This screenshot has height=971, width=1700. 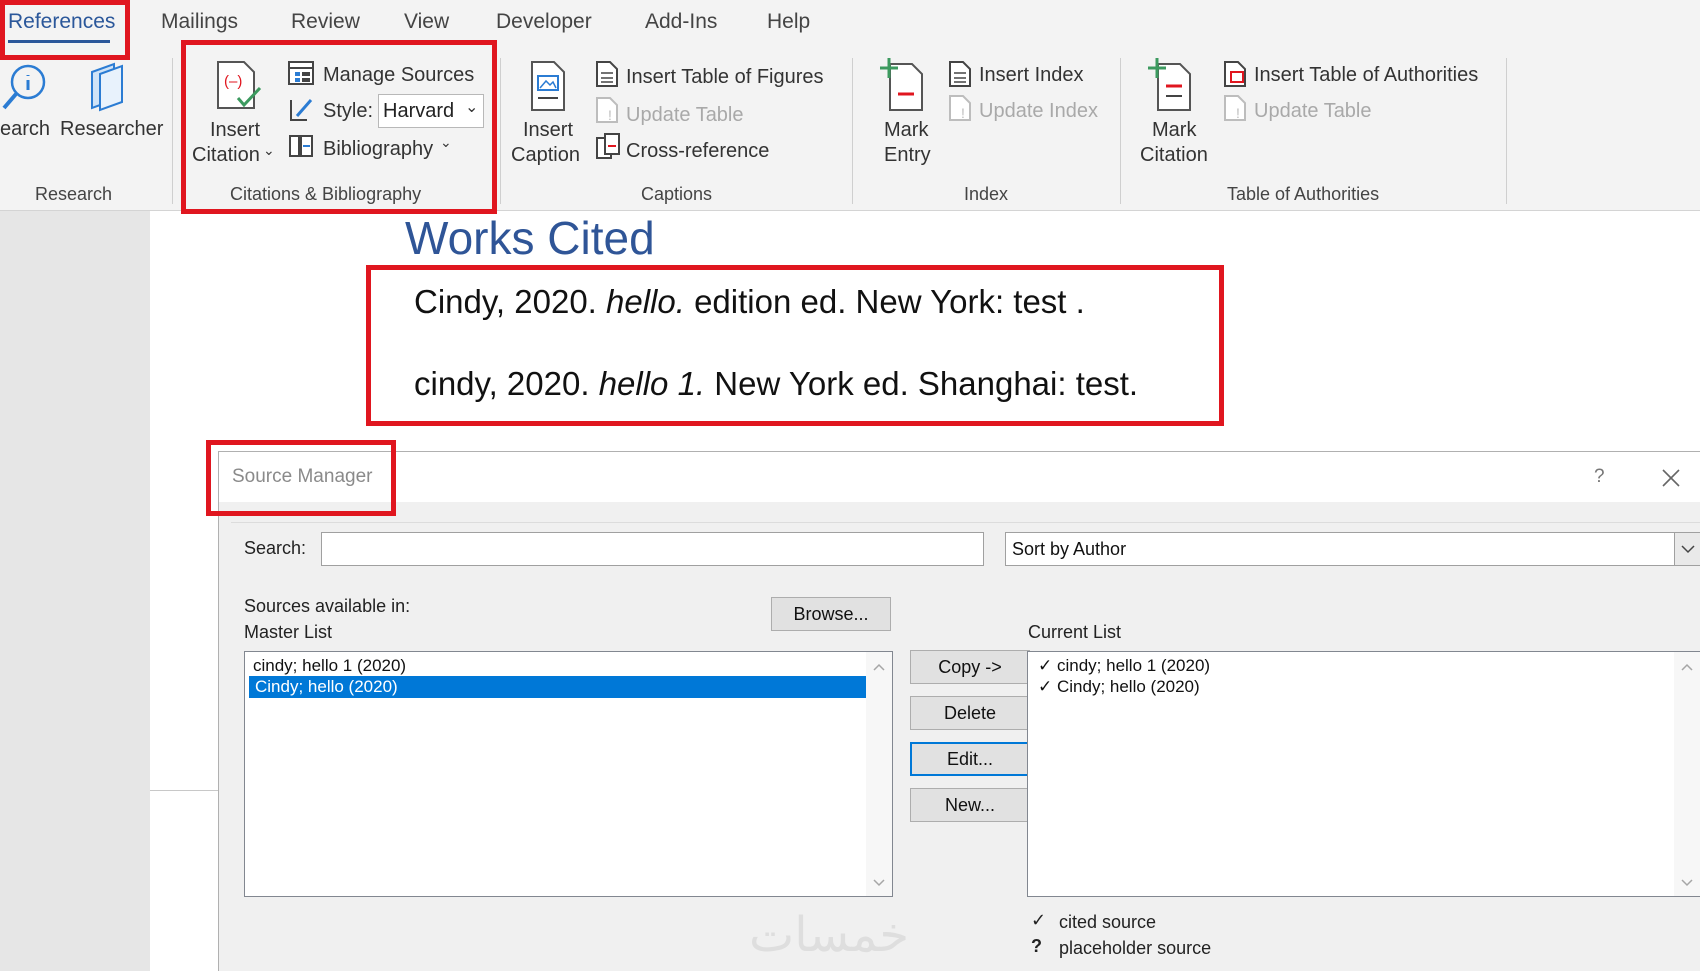 What do you see at coordinates (970, 667) in the screenshot?
I see `copy-button: Copy ->` at bounding box center [970, 667].